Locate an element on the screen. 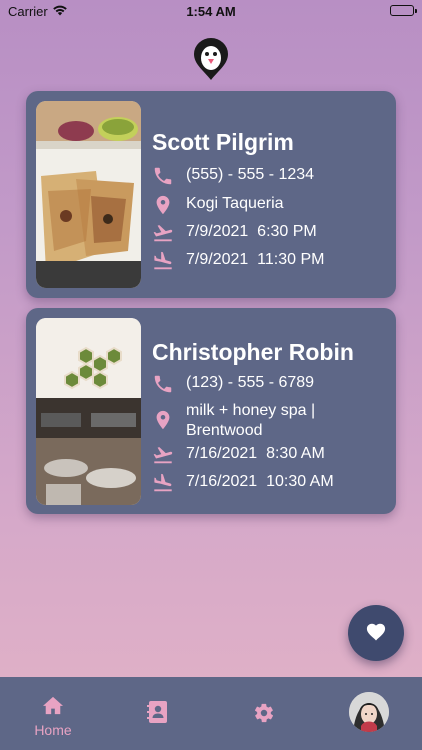 The image size is (422, 750). gear-icon is located at coordinates (264, 715).